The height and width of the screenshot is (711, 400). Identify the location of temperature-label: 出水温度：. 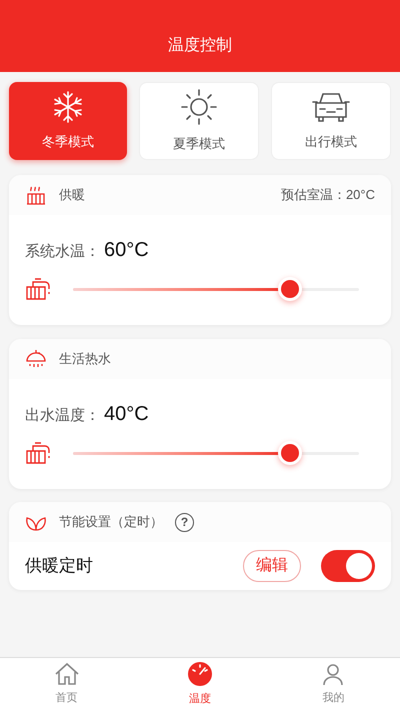
(62, 416).